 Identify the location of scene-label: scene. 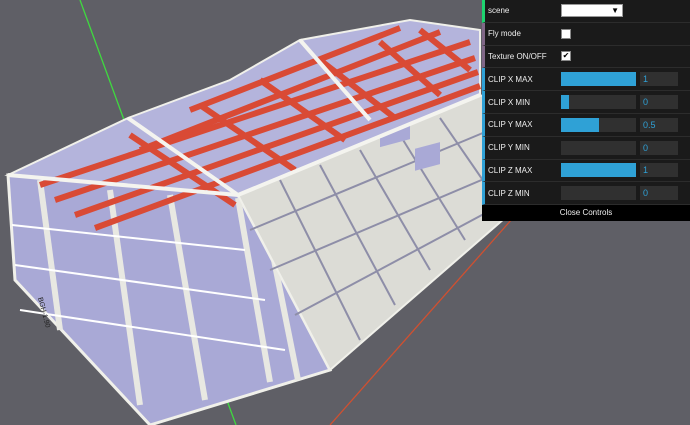
(499, 11).